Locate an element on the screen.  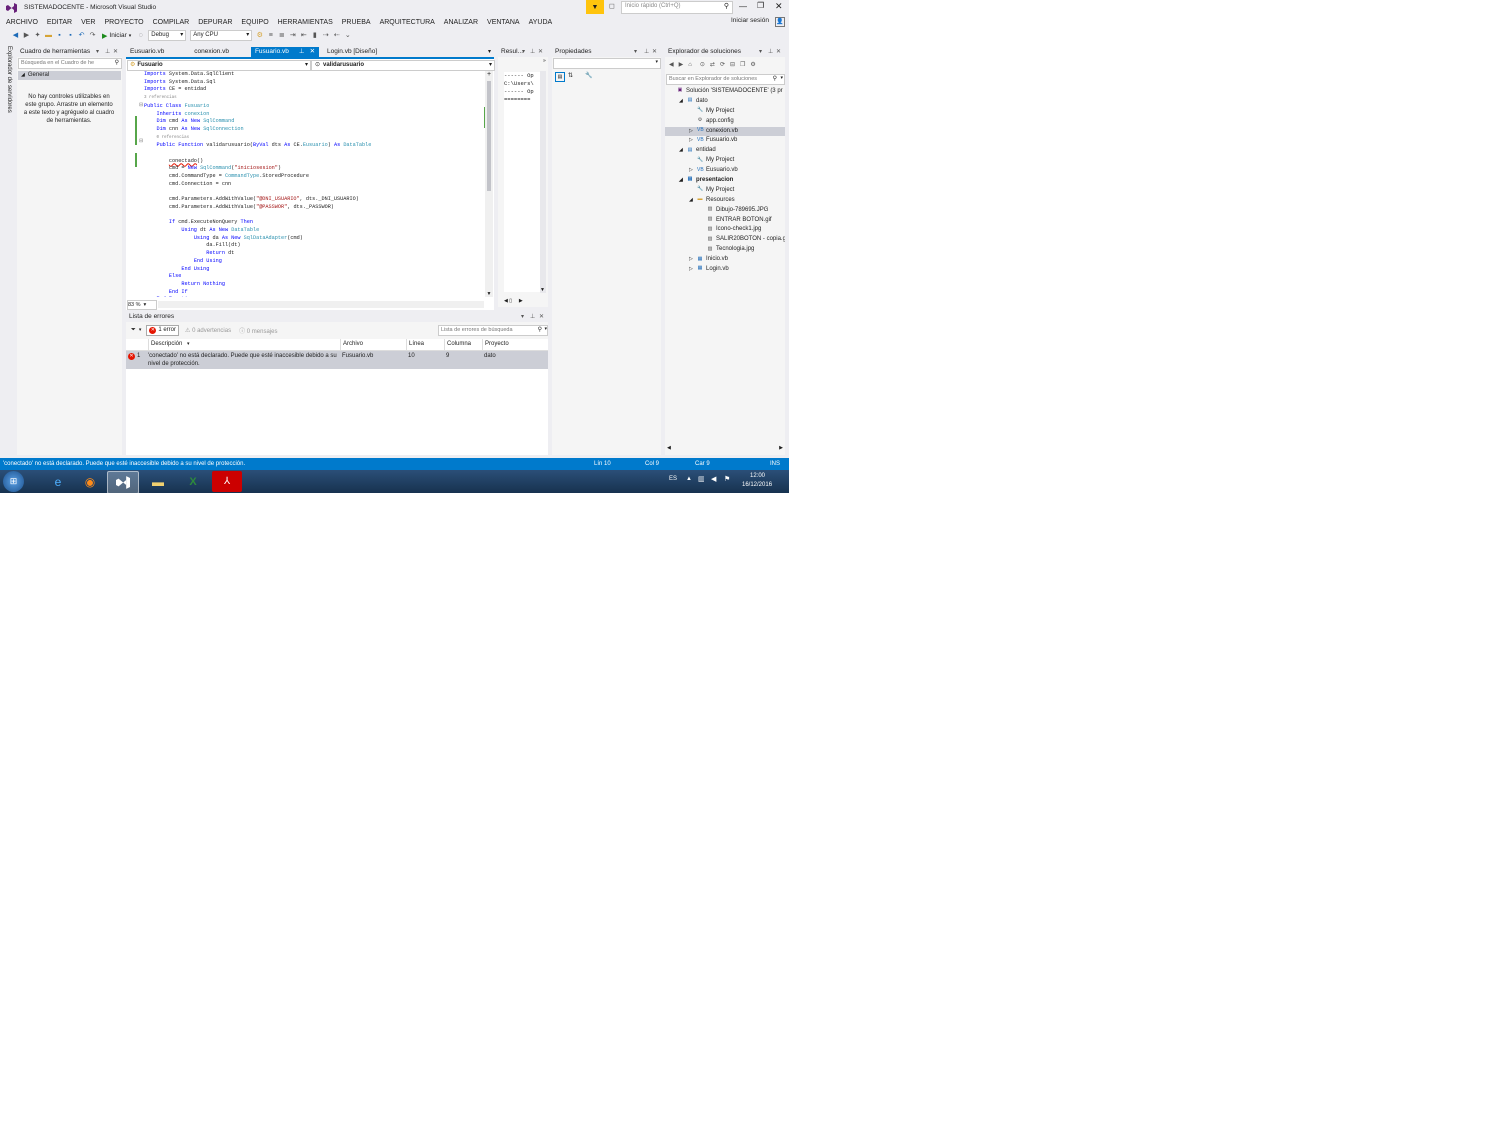
class-dropdown: ⚙ Fusuario ▾ is located at coordinates (219, 65).